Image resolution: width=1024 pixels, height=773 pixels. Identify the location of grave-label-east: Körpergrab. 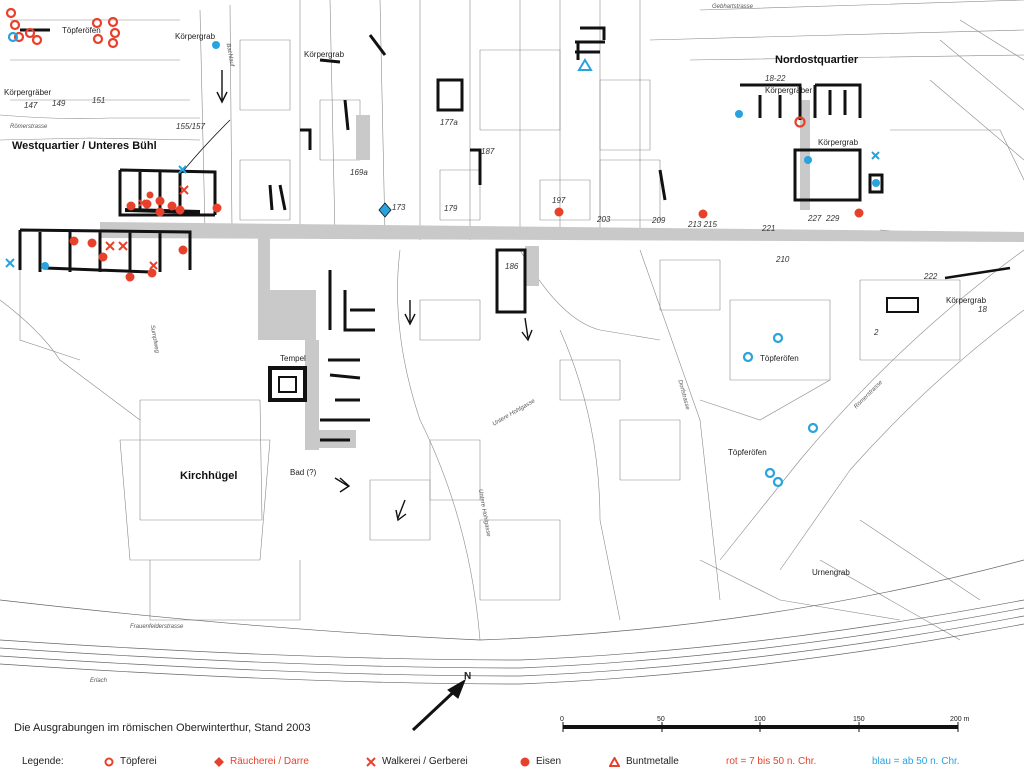
(966, 300).